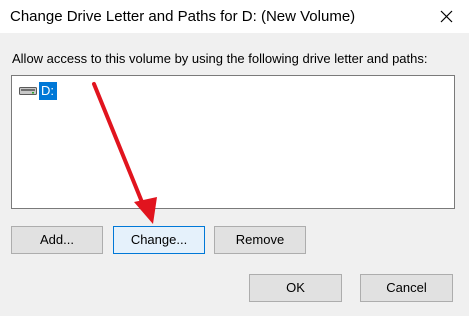 The width and height of the screenshot is (469, 316). I want to click on list-item-drive-d: D:, so click(38, 91).